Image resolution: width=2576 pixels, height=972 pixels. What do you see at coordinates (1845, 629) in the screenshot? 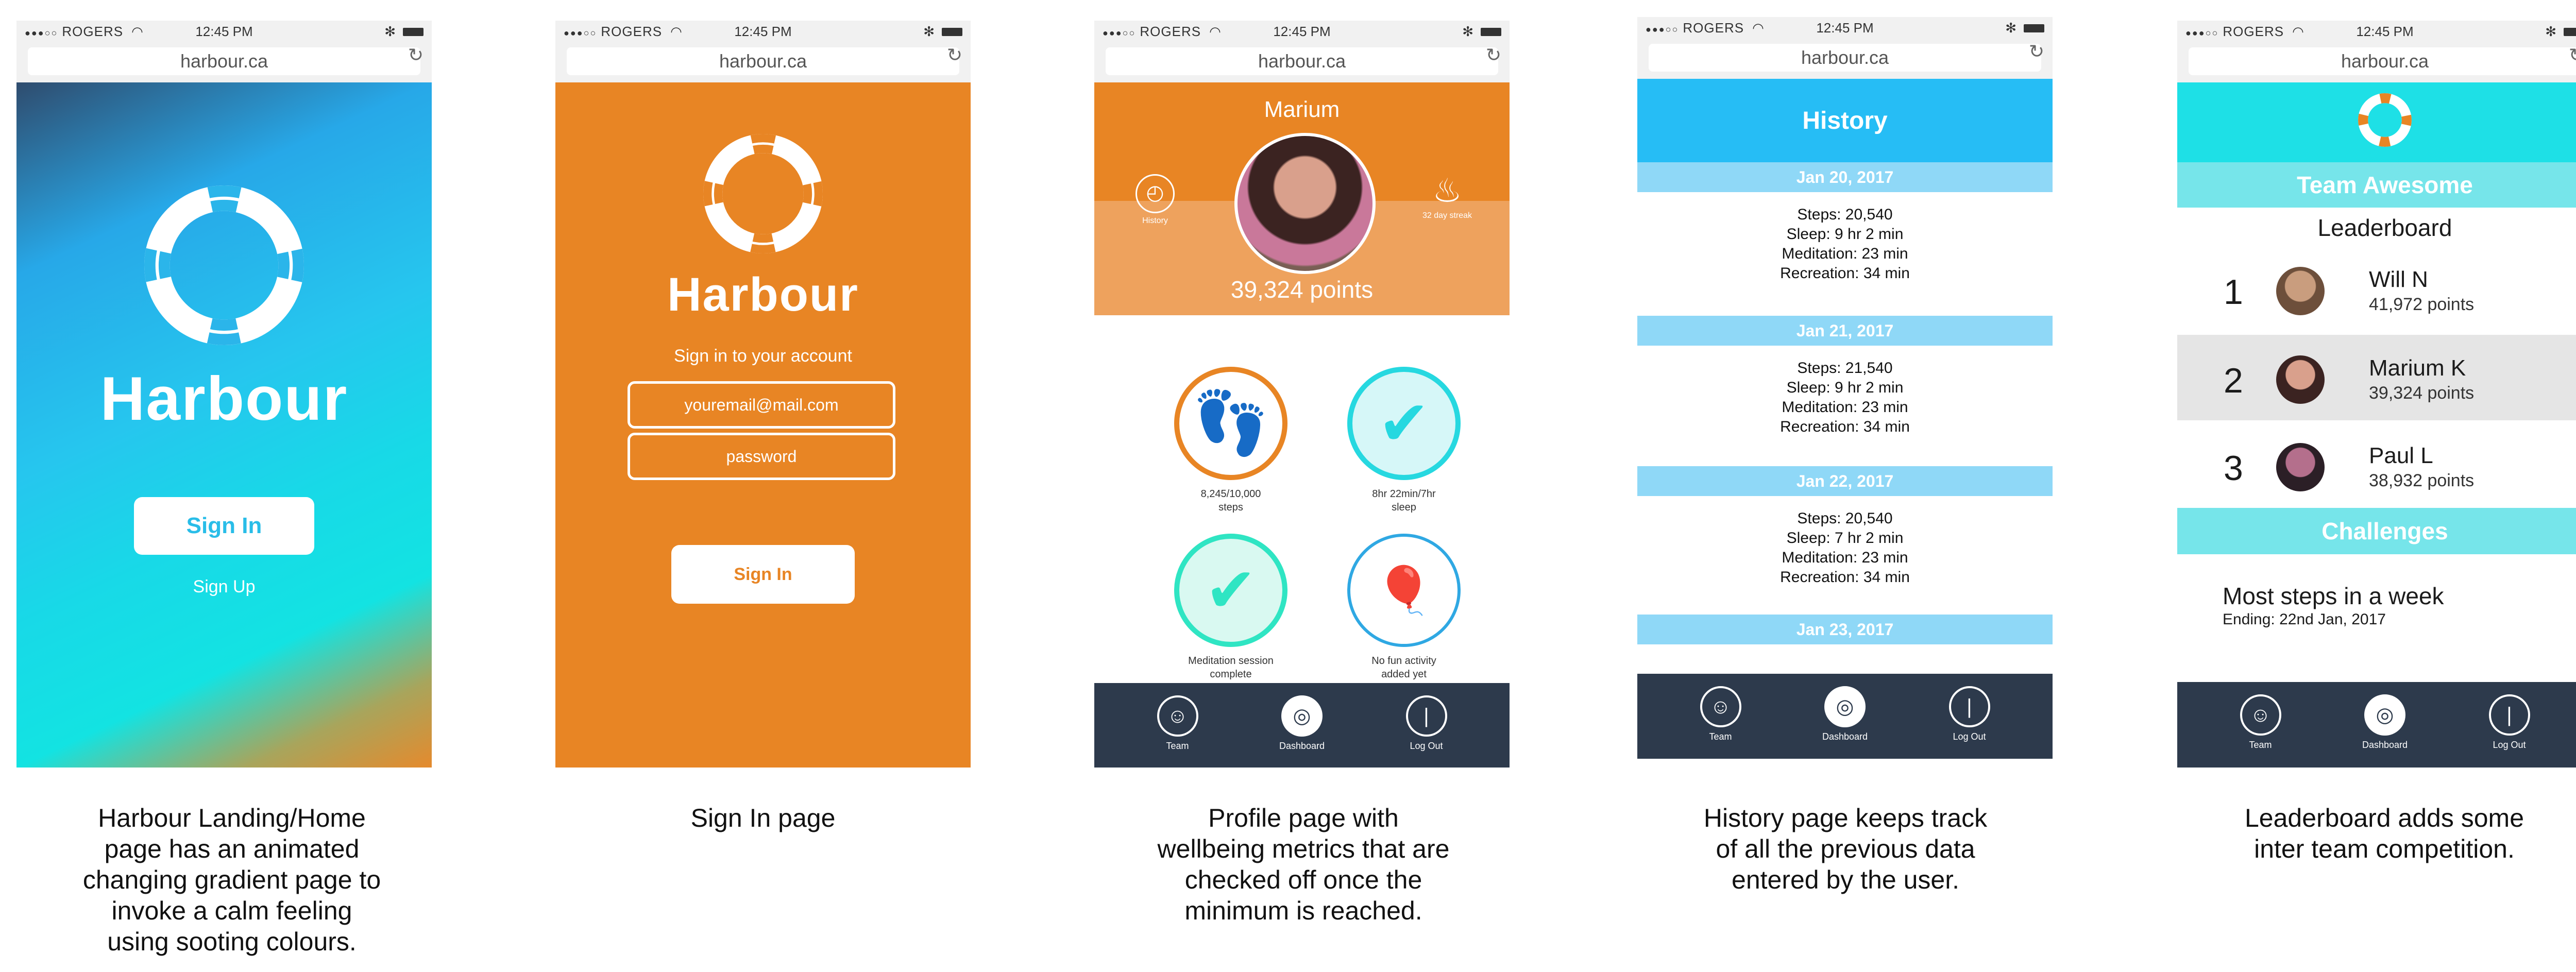
I see `date-header: Jan 23, 2017` at bounding box center [1845, 629].